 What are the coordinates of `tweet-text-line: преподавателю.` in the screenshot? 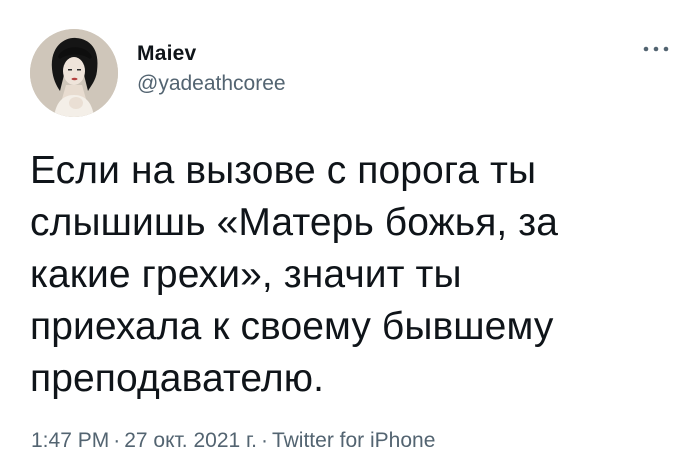 It's located at (177, 378).